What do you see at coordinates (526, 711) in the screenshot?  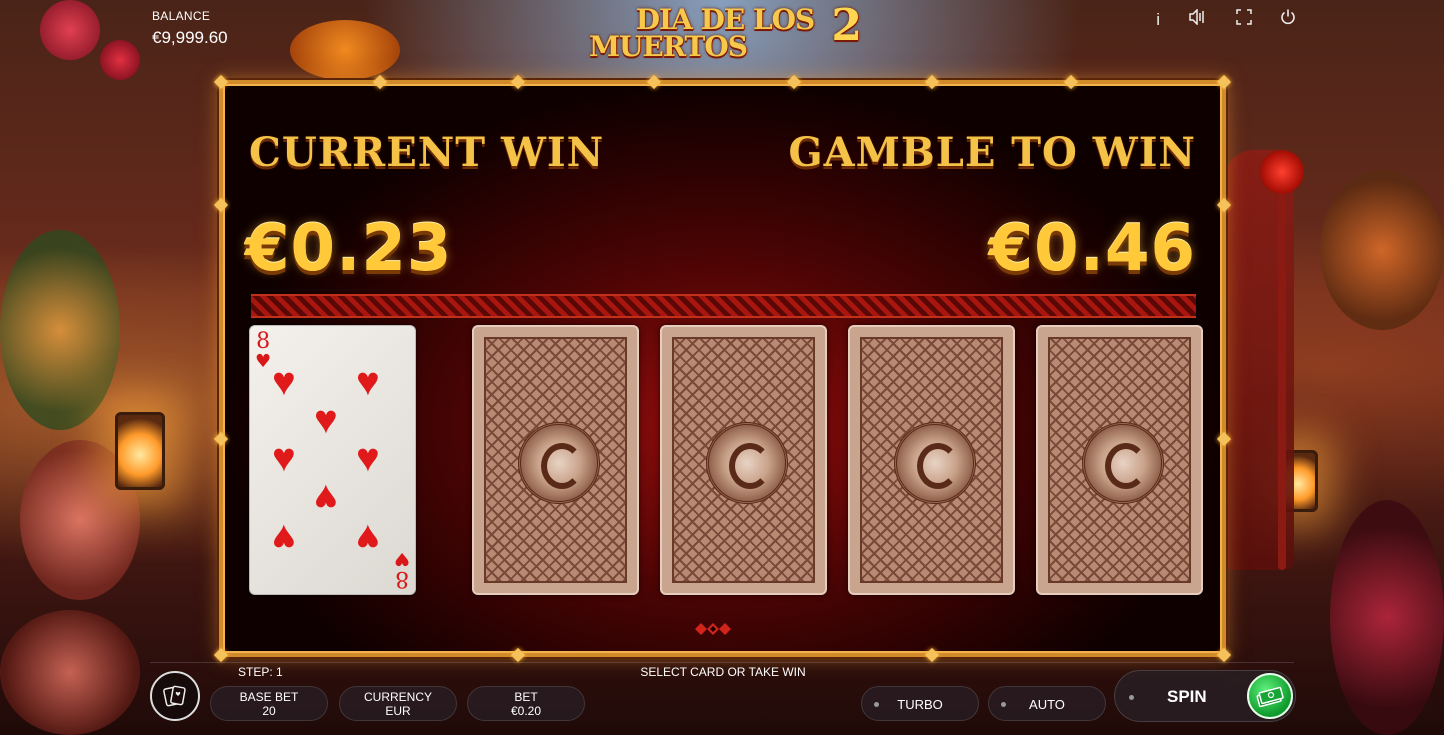 I see `bet-value: €0.20` at bounding box center [526, 711].